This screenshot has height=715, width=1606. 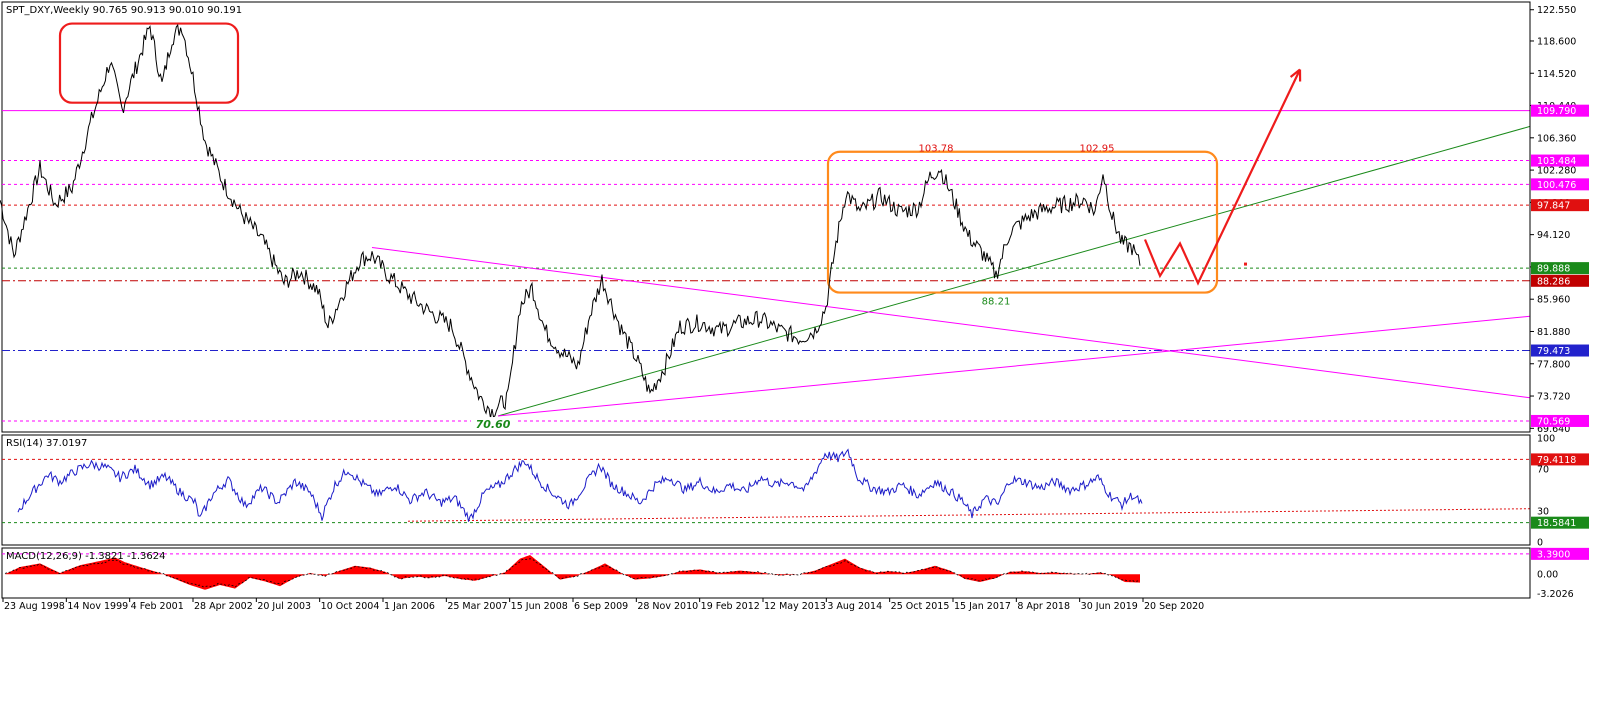 I want to click on time-tick-label: 28 Apr 2002, so click(x=223, y=606).